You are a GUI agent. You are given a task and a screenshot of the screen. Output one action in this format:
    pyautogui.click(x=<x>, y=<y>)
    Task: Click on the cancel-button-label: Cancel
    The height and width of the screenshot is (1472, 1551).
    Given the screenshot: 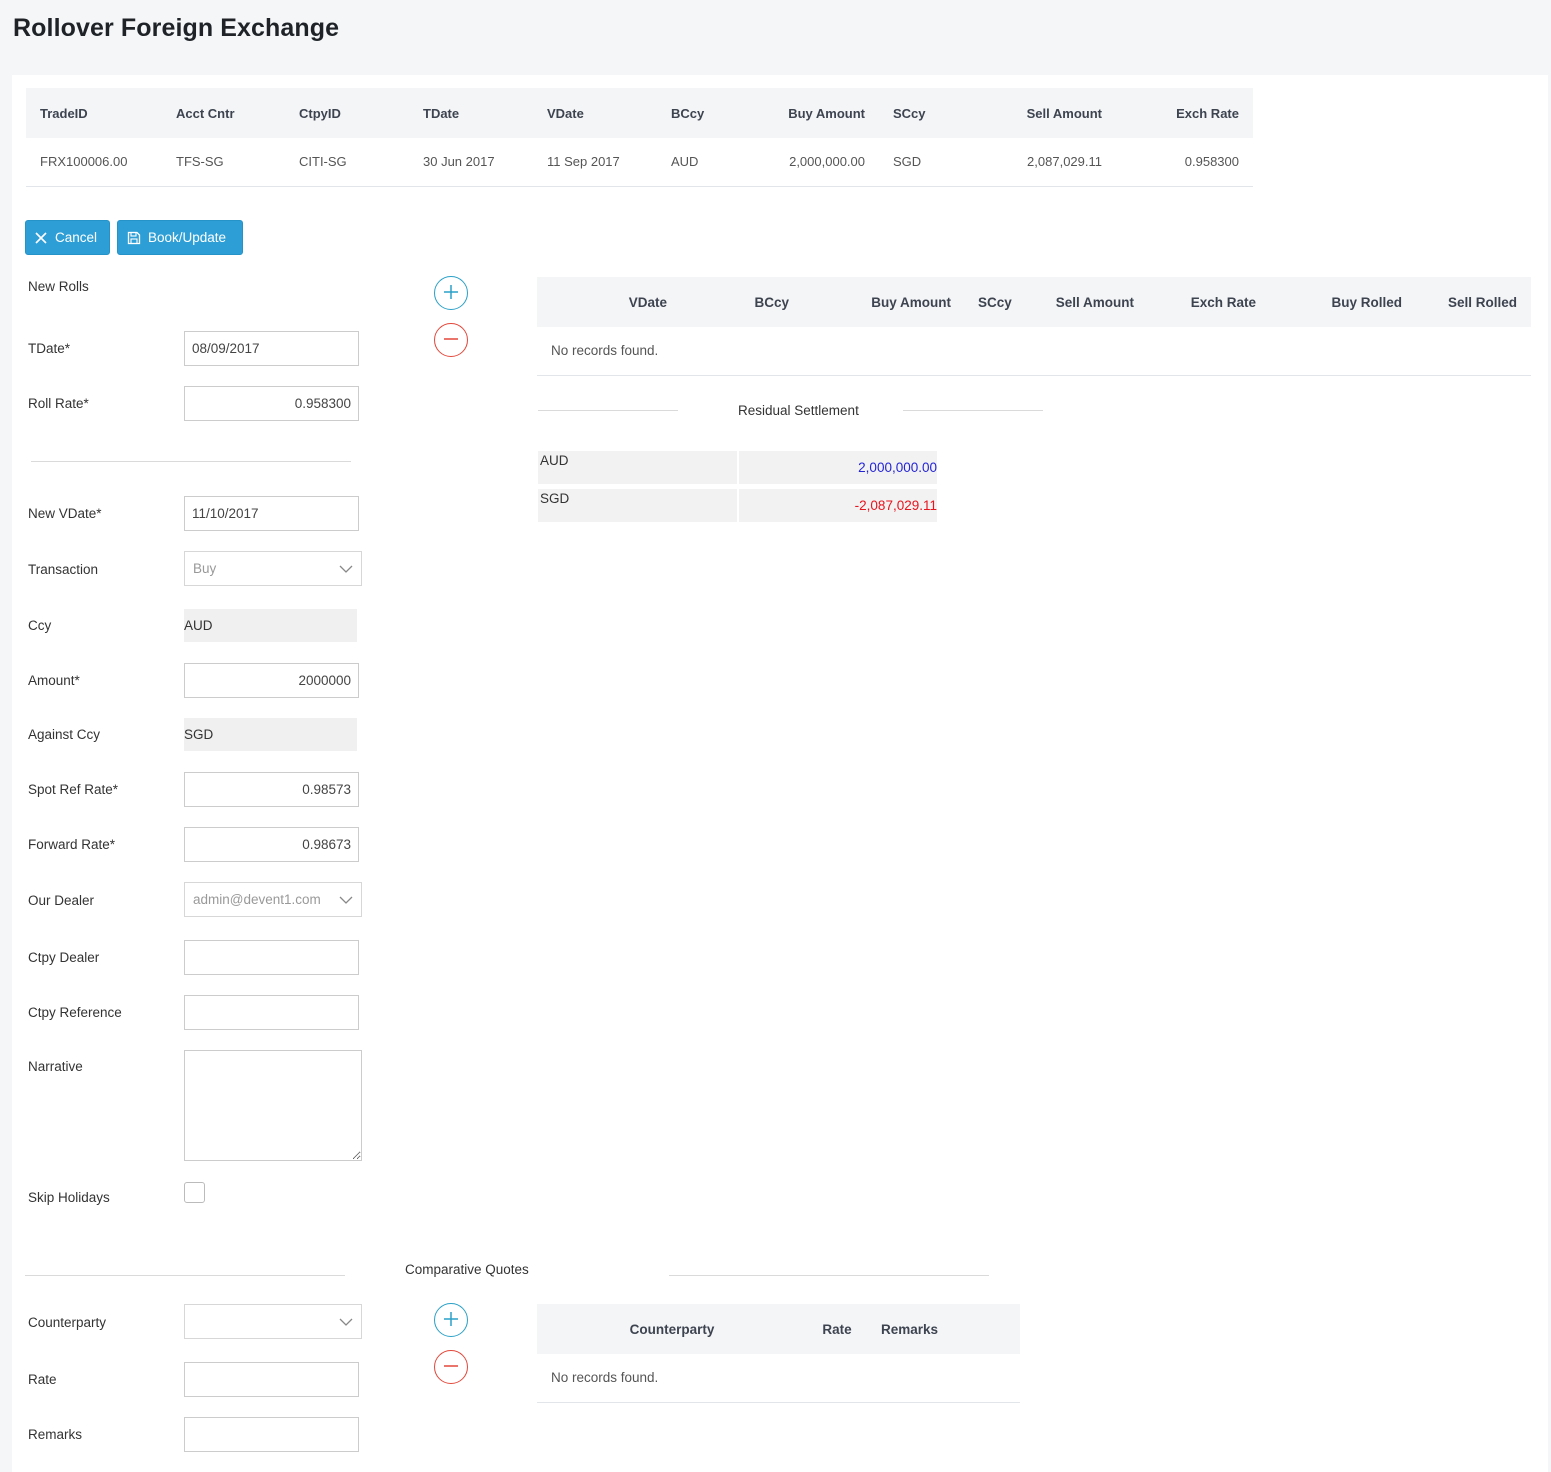 What is the action you would take?
    pyautogui.click(x=75, y=237)
    